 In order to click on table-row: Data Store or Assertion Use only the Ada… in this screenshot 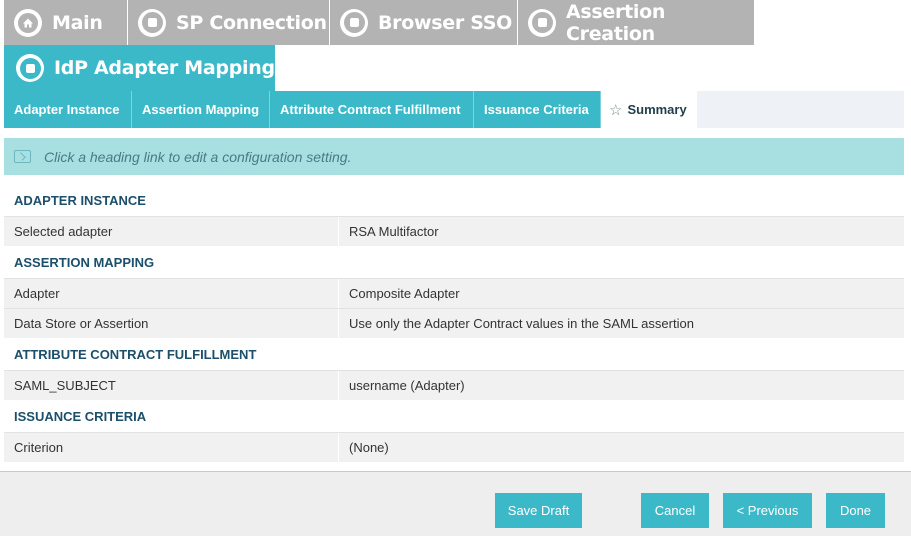, I will do `click(454, 323)`.